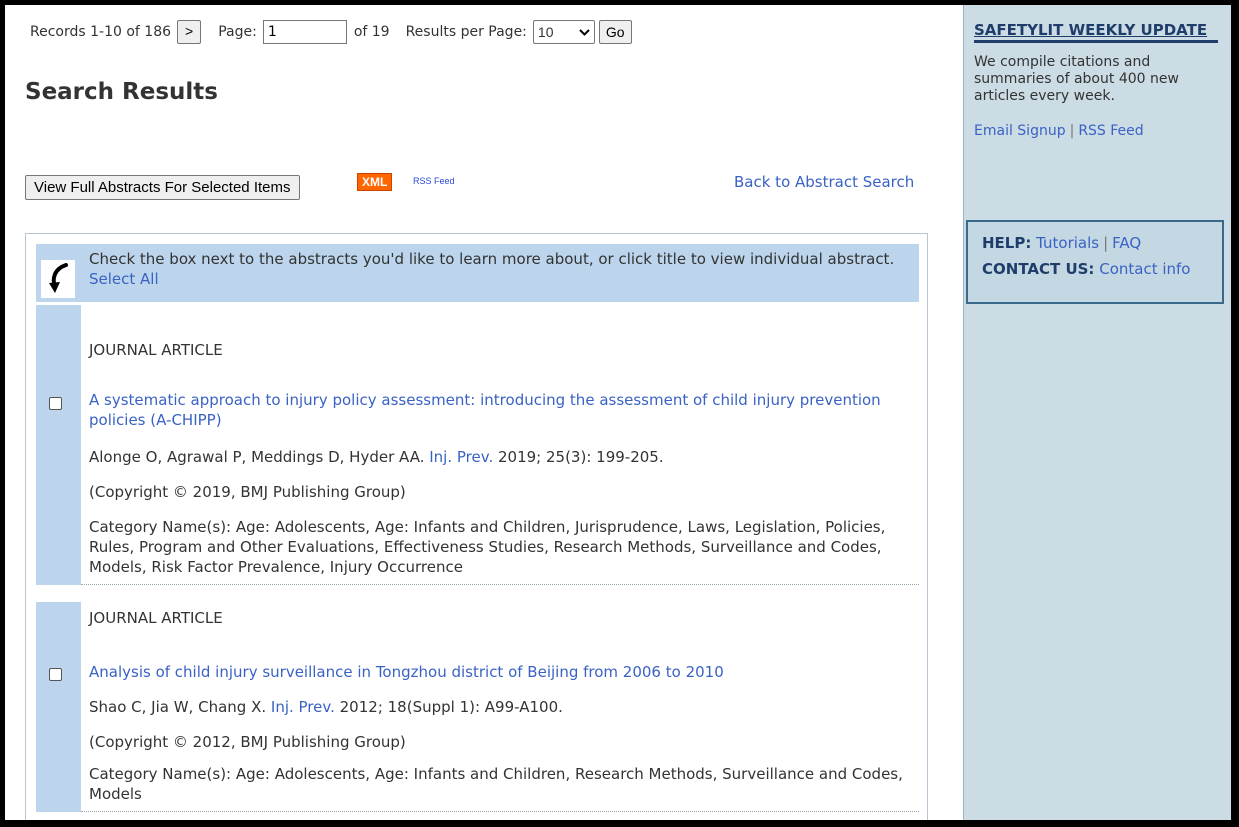 Image resolution: width=1239 pixels, height=827 pixels. I want to click on contact-row: CONTACT US: Contact info, so click(1095, 269).